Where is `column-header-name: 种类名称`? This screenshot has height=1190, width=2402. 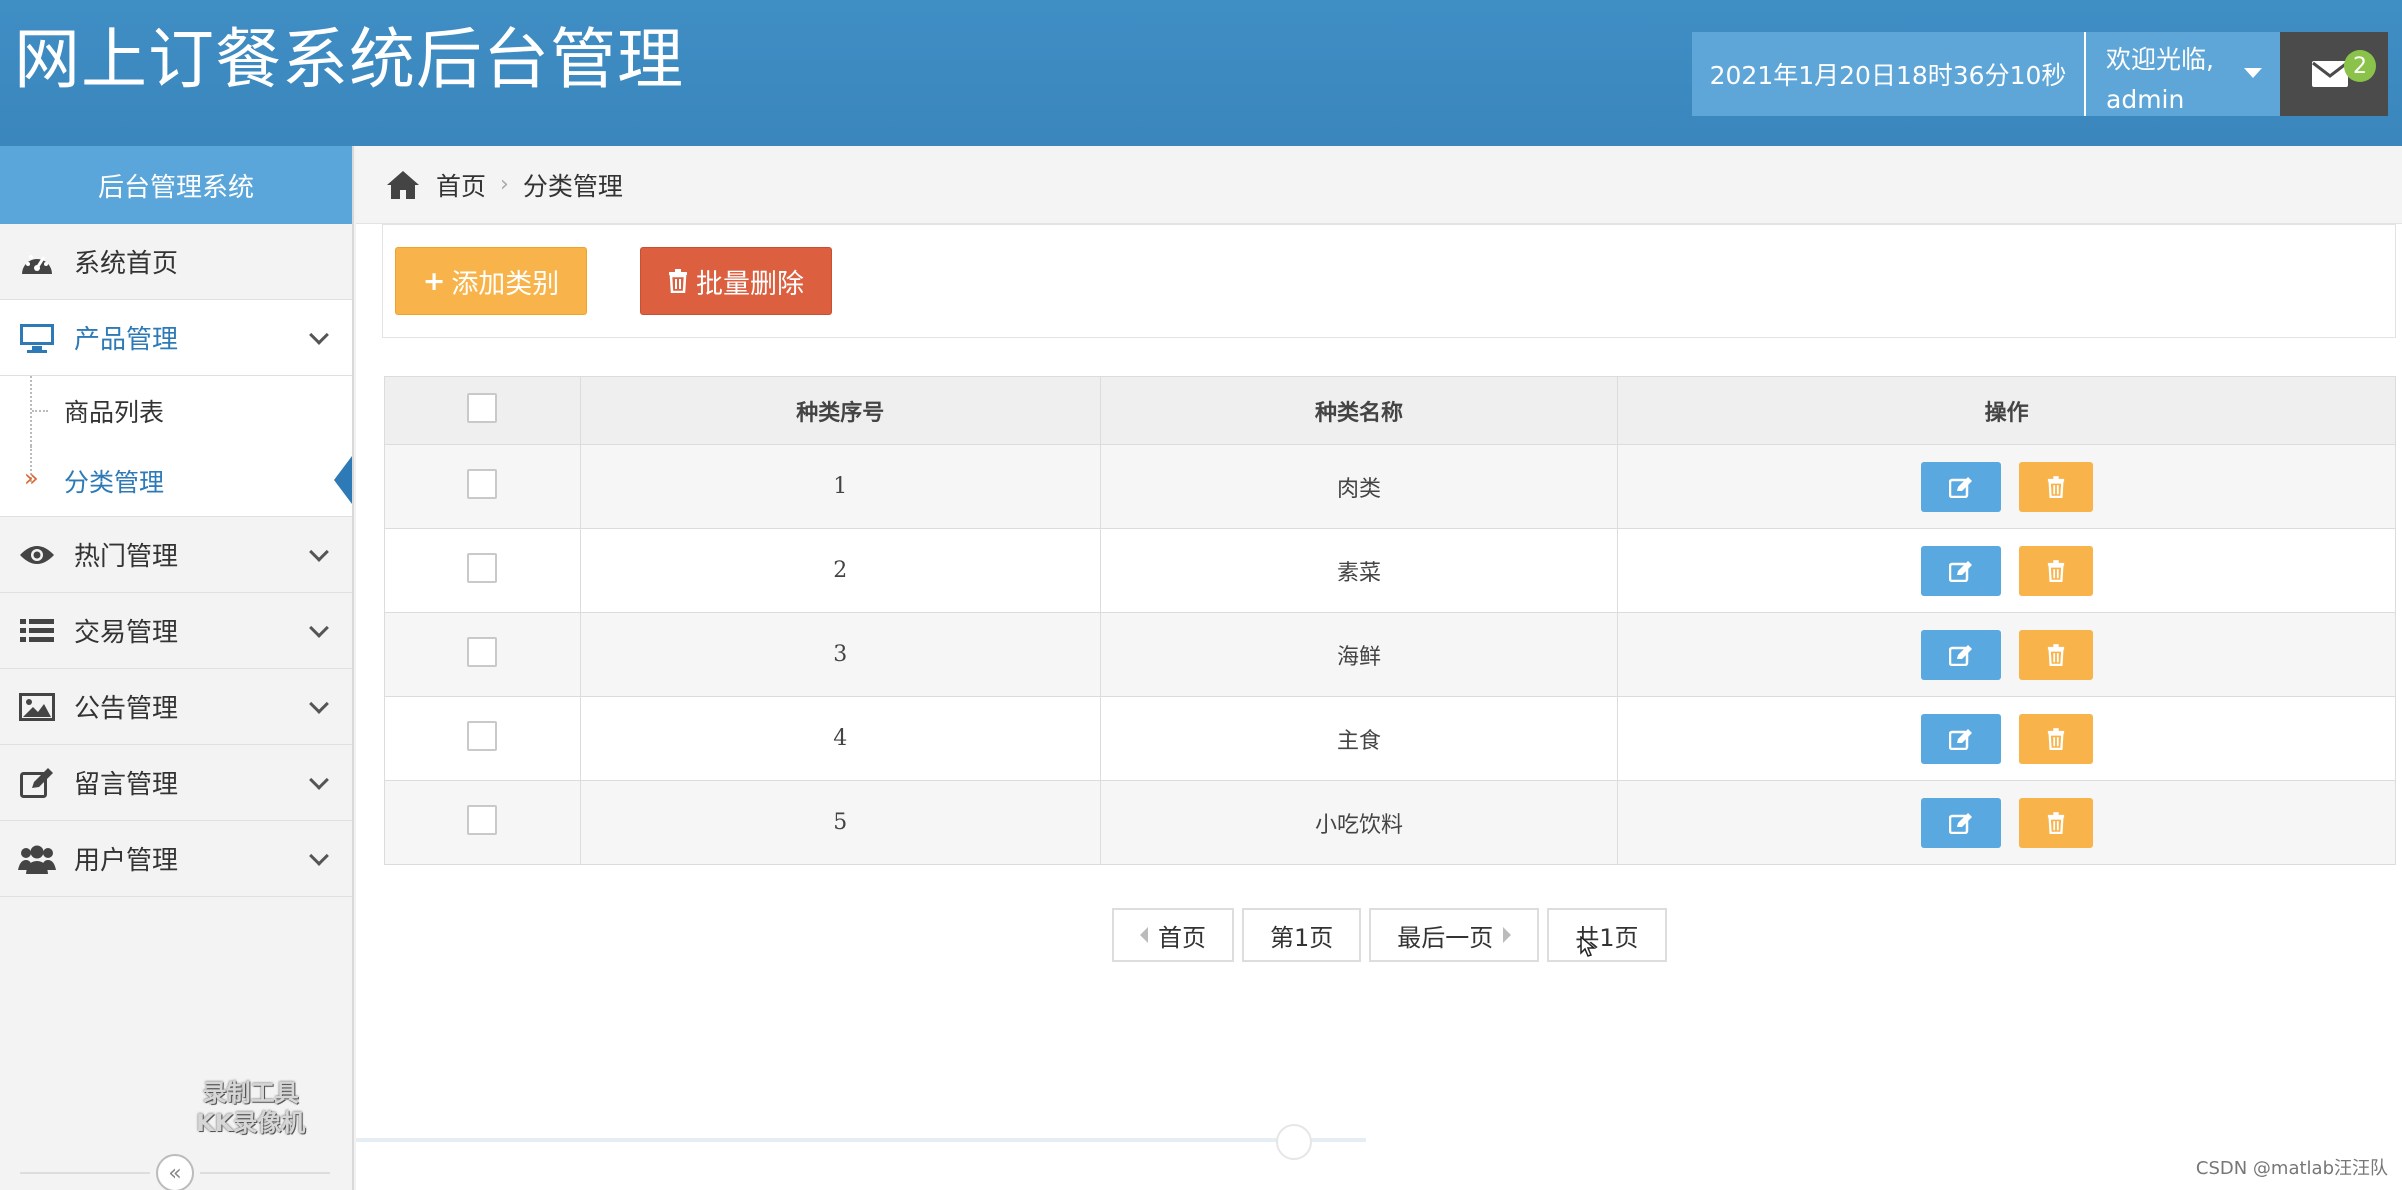 column-header-name: 种类名称 is located at coordinates (1359, 410).